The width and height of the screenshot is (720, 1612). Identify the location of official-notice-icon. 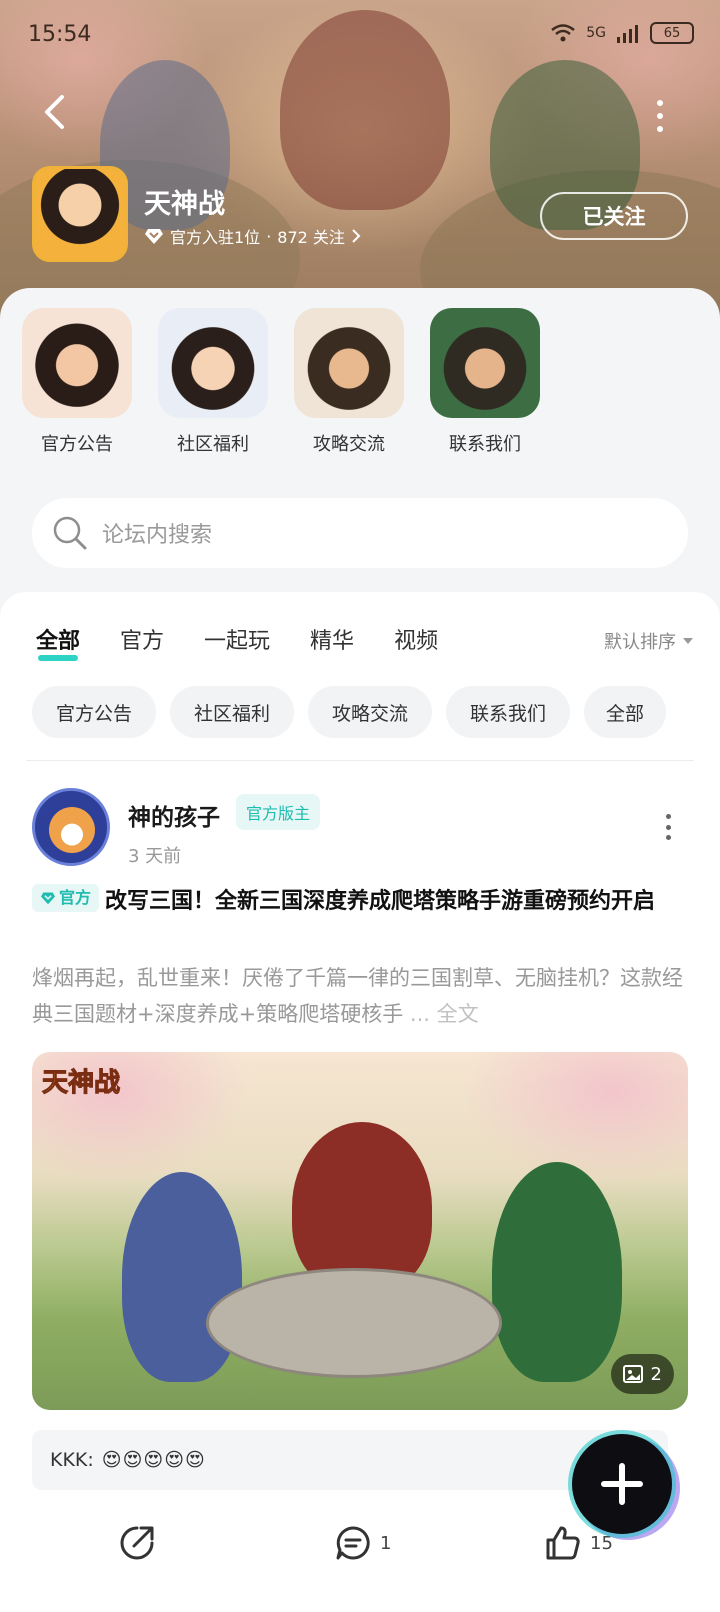
(77, 363).